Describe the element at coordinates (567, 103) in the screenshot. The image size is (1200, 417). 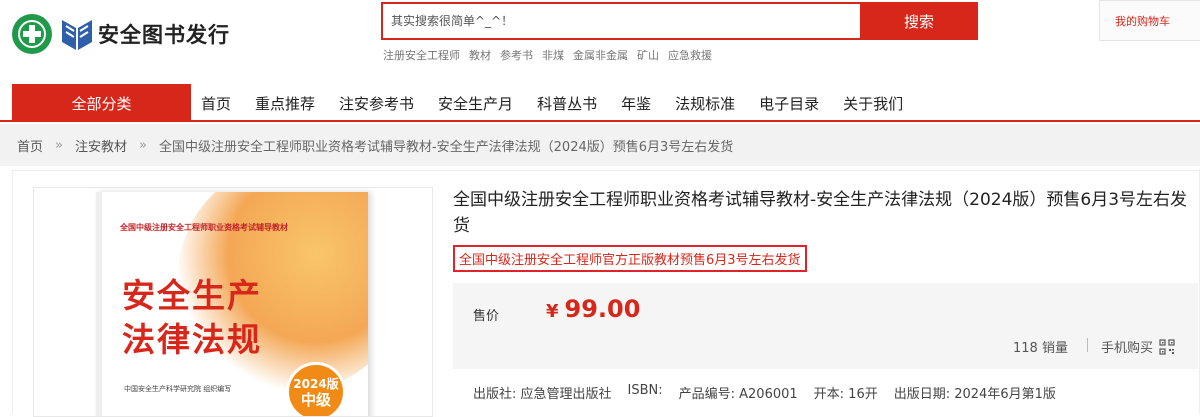
I see `nav-item-popular-science: 科普丛书` at that location.